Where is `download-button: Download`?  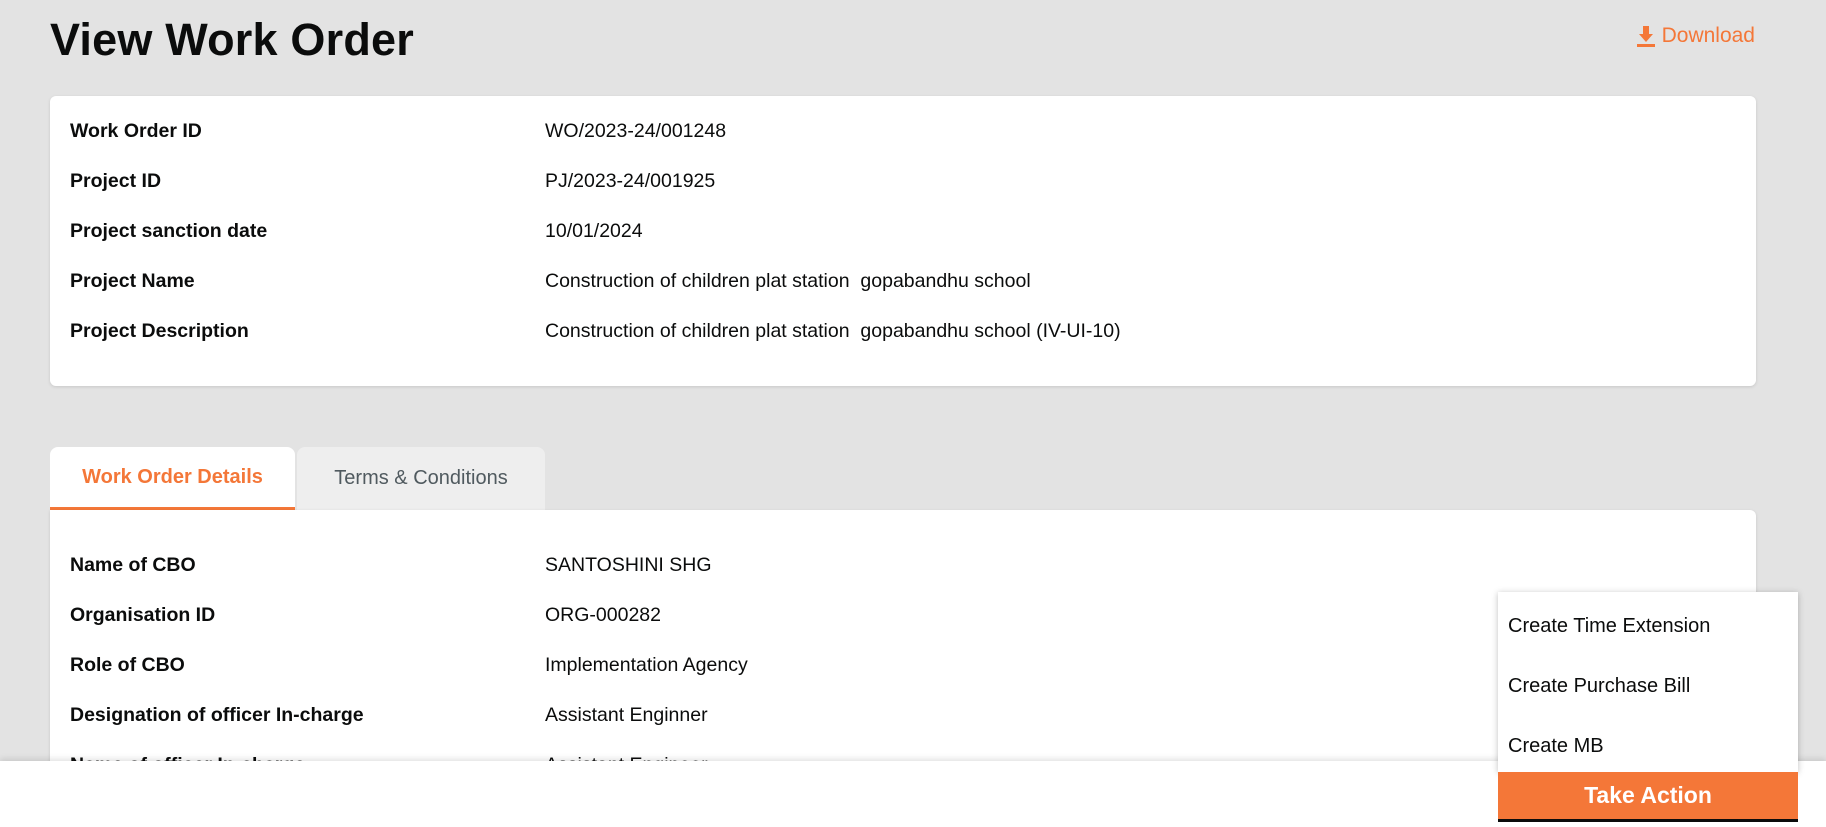 download-button: Download is located at coordinates (1695, 36).